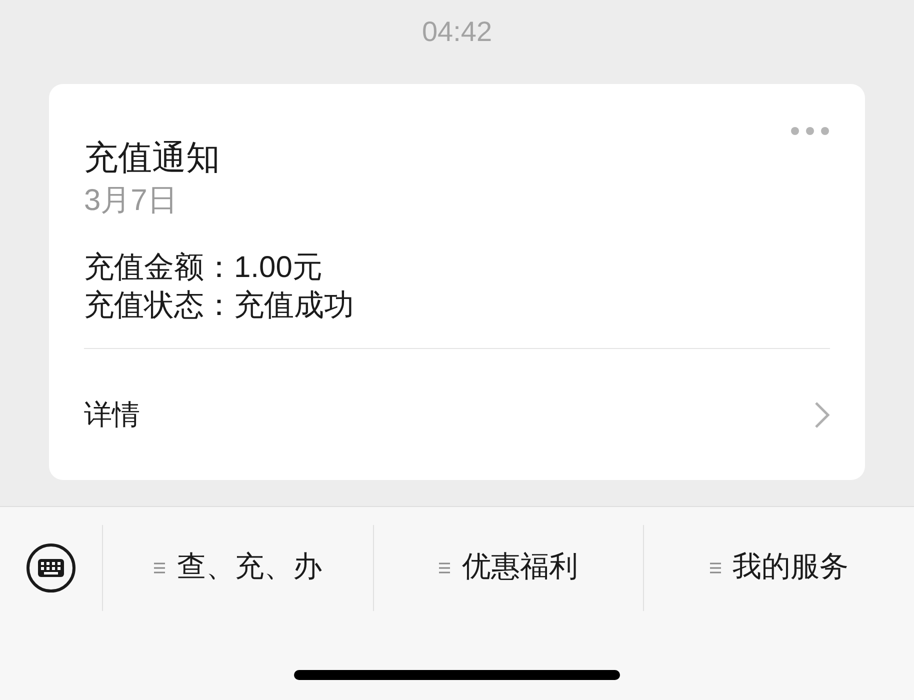 This screenshot has width=914, height=700. Describe the element at coordinates (203, 268) in the screenshot. I see `detail-line: 充值金额：1.00元` at that location.